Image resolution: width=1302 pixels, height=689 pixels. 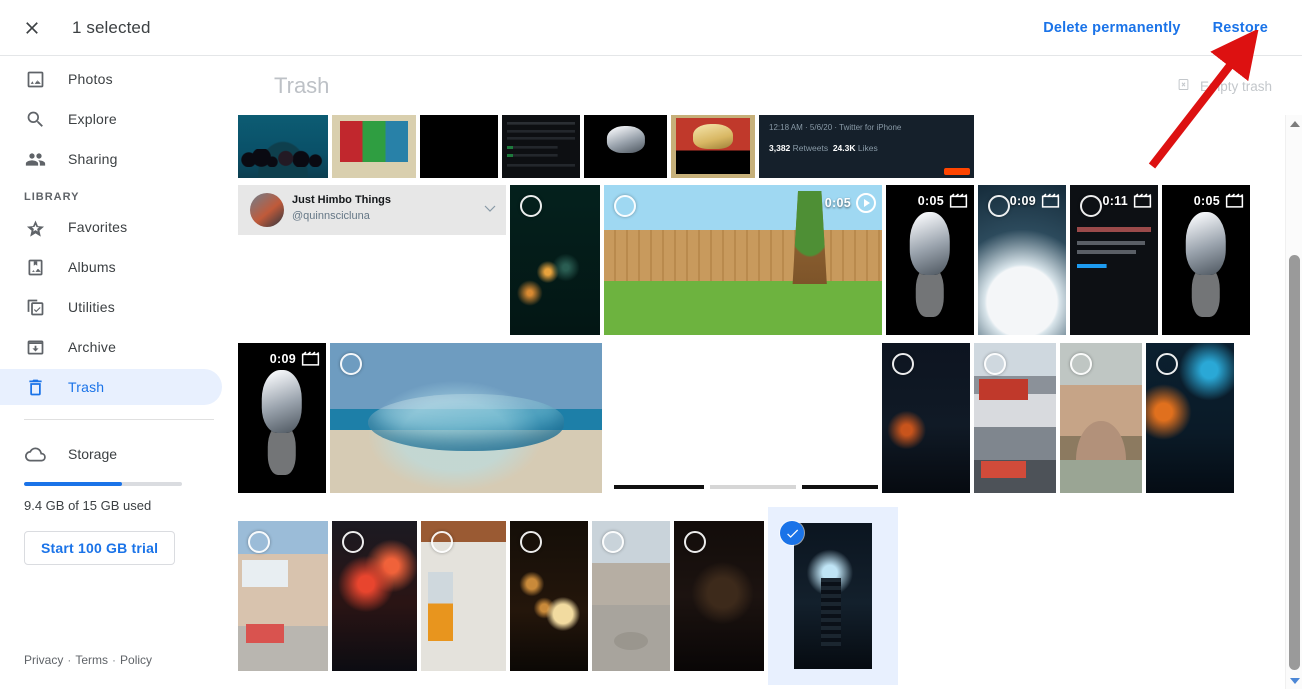 What do you see at coordinates (35, 119) in the screenshot?
I see `search-icon` at bounding box center [35, 119].